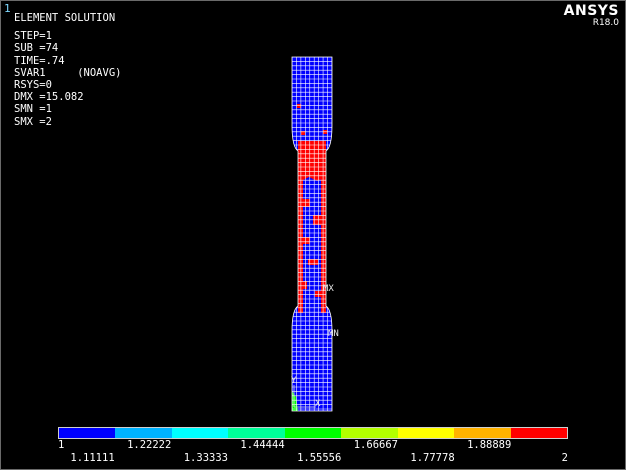 The height and width of the screenshot is (470, 626). Describe the element at coordinates (299, 106) in the screenshot. I see `grip-hot-spot` at that location.